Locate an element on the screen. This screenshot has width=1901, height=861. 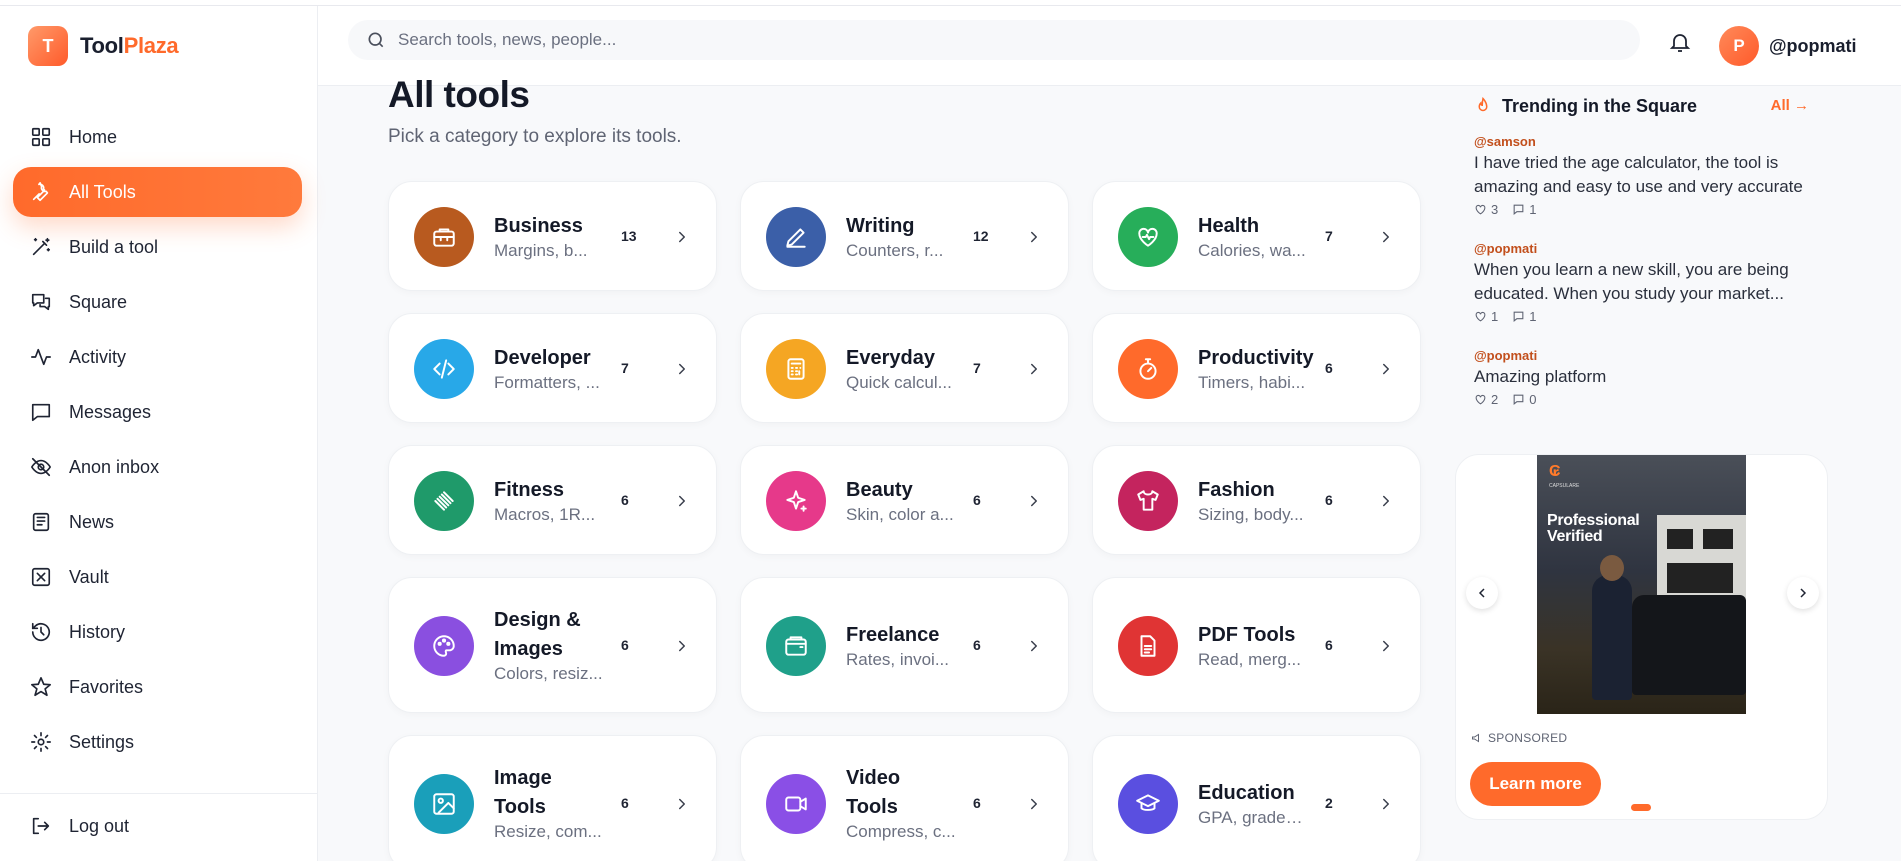
search-bar is located at coordinates (994, 40).